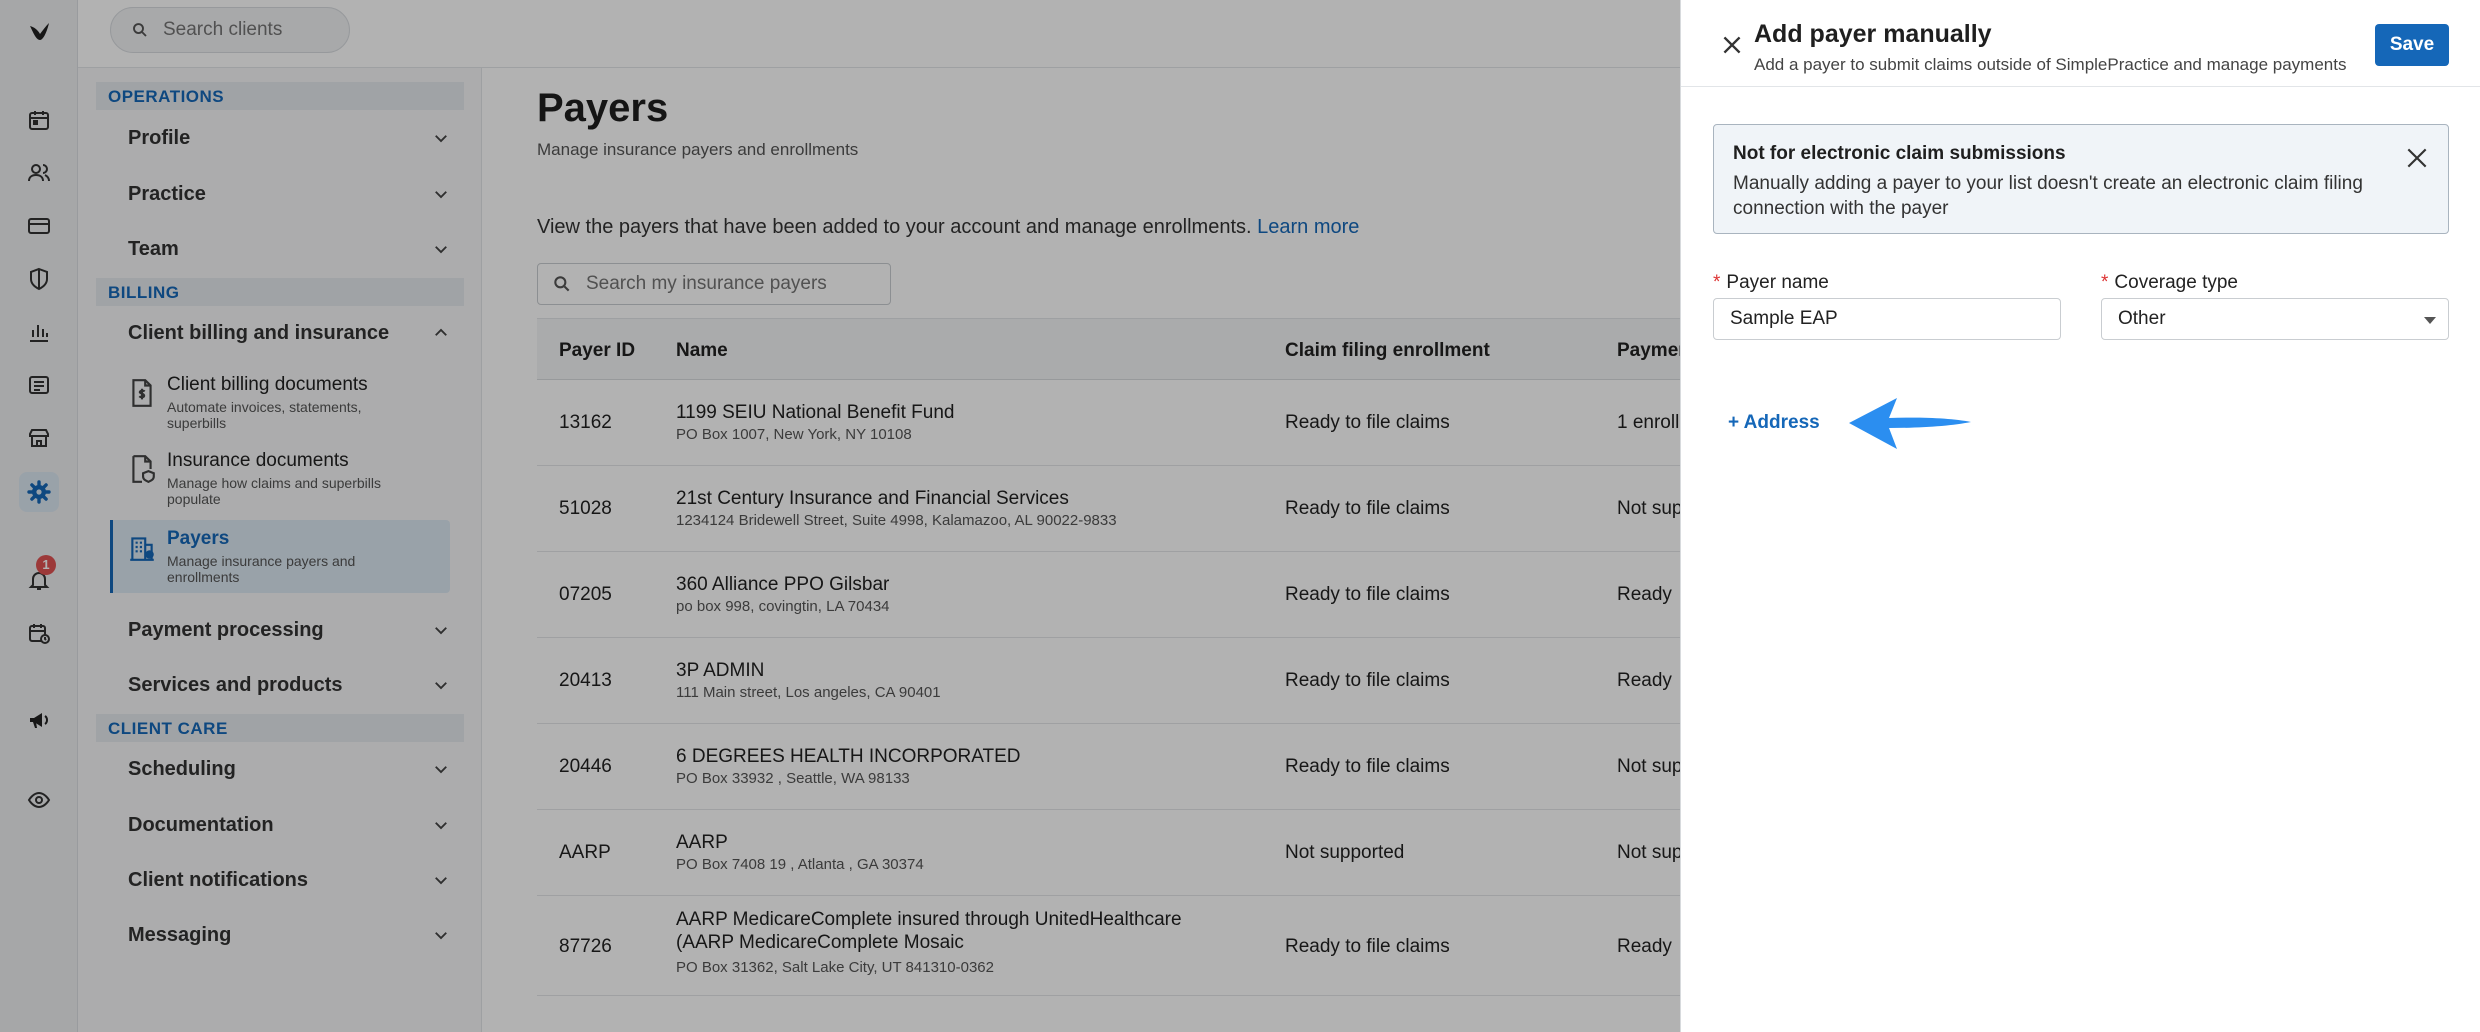 This screenshot has width=2480, height=1032. Describe the element at coordinates (1873, 34) in the screenshot. I see `drawer-title: Add payer manually` at that location.